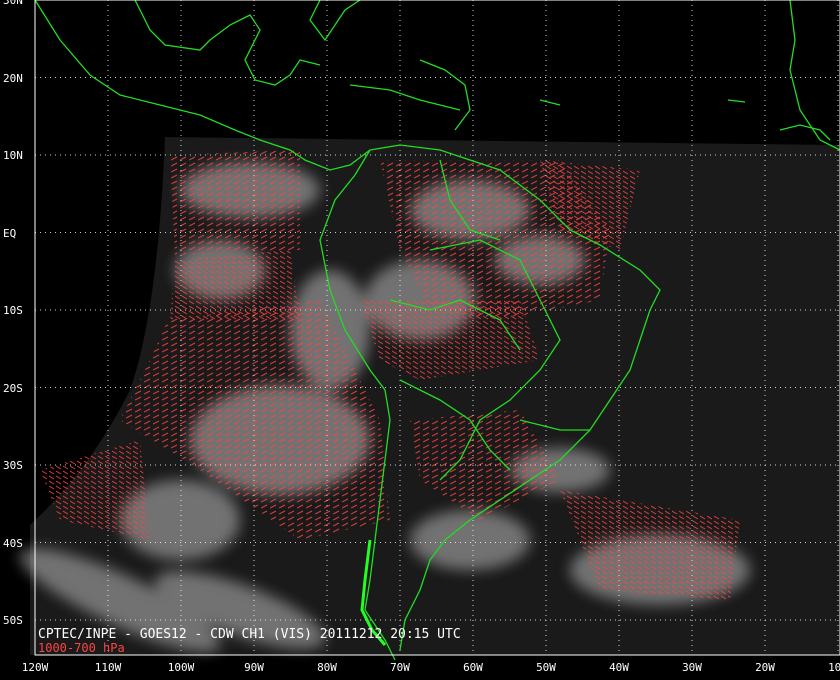 This screenshot has width=840, height=680. Describe the element at coordinates (181, 667) in the screenshot. I see `longitude-label: 100W` at that location.